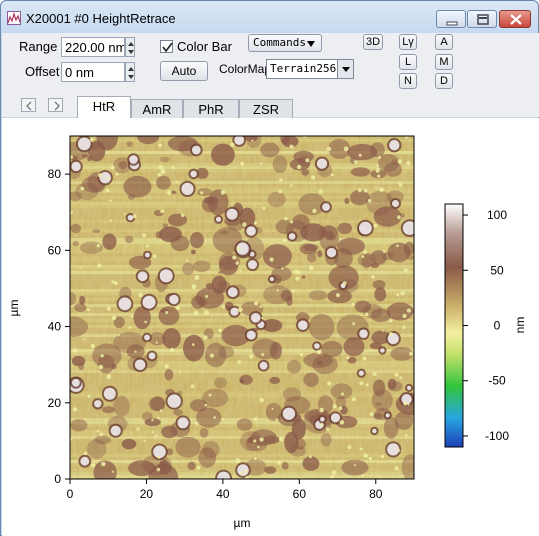  I want to click on tab-zsr: ZSR, so click(266, 109).